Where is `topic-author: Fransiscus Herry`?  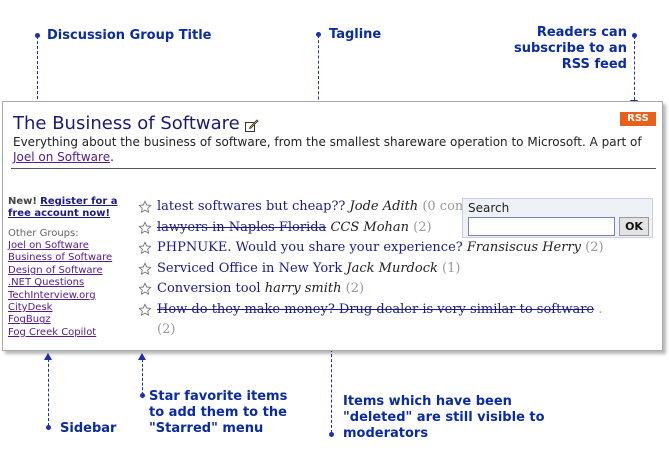 topic-author: Fransiscus Herry is located at coordinates (524, 247).